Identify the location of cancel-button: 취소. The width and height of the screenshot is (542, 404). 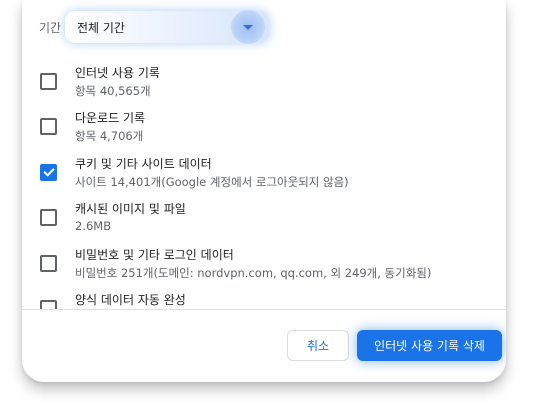
(318, 345).